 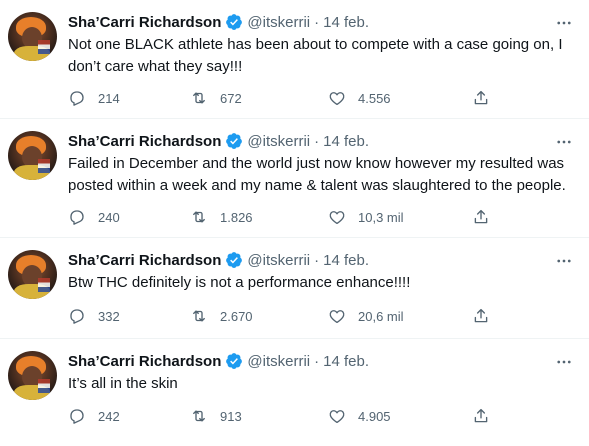 What do you see at coordinates (94, 416) in the screenshot?
I see `reply-button: 242` at bounding box center [94, 416].